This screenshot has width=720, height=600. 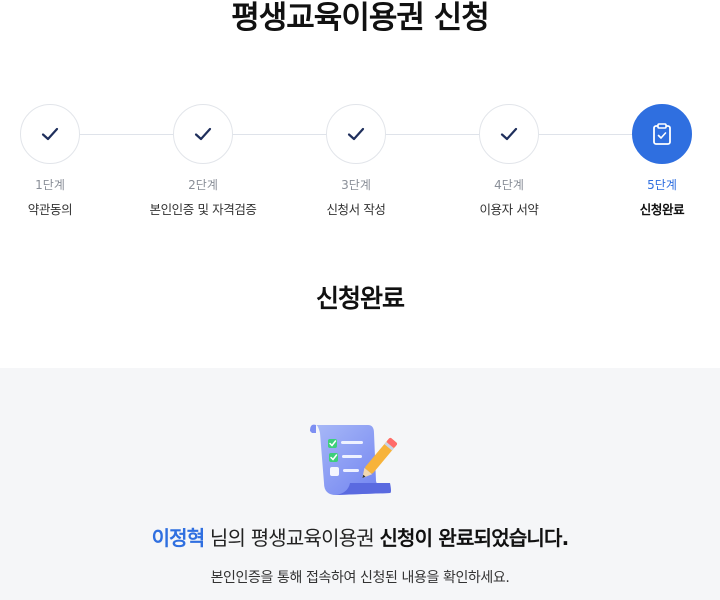 I want to click on user-name: 이정혁, so click(x=178, y=538).